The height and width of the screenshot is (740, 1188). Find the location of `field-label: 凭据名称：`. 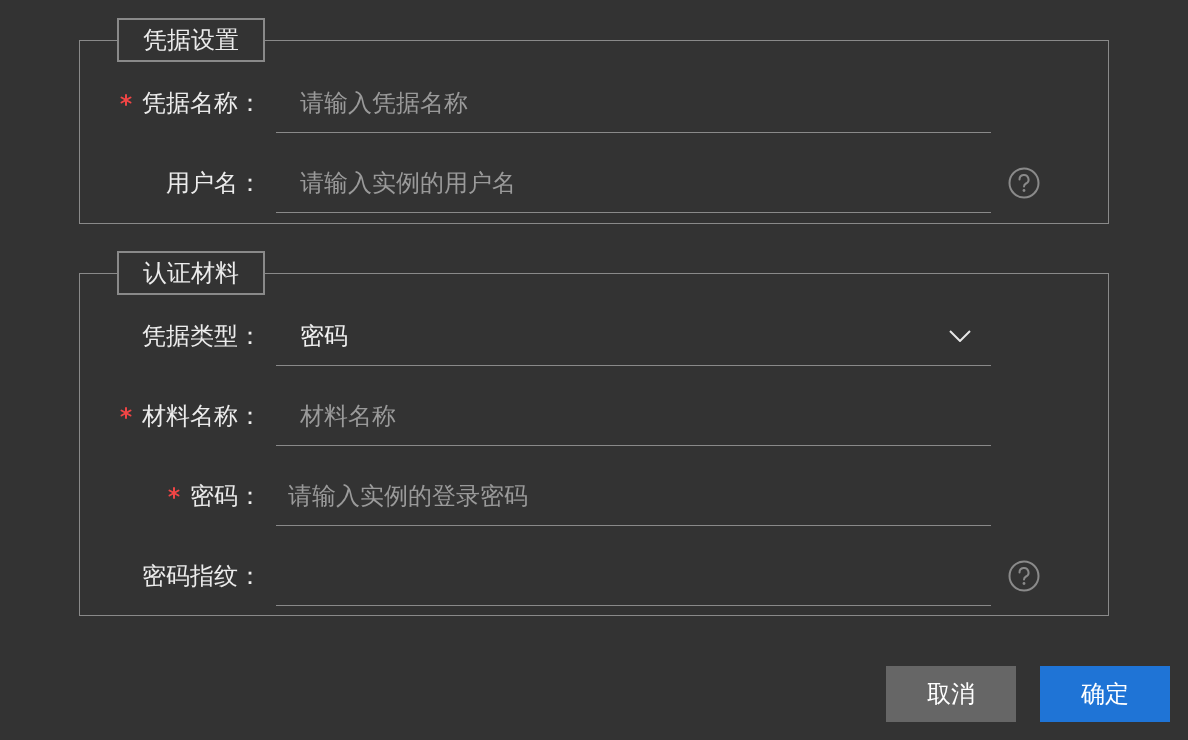

field-label: 凭据名称： is located at coordinates (202, 103).